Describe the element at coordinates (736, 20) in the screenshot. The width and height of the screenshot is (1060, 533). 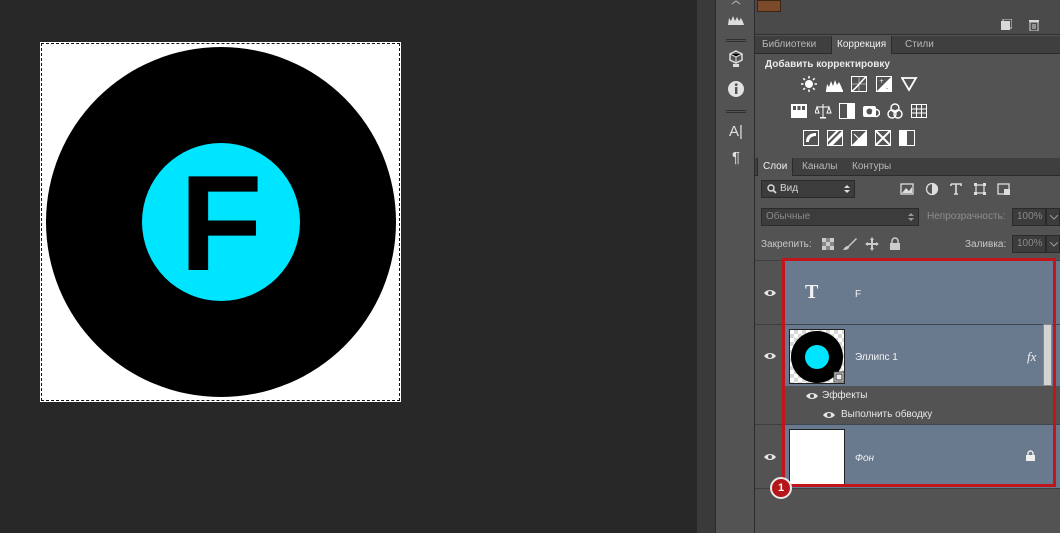
I see `swatches-icon` at that location.